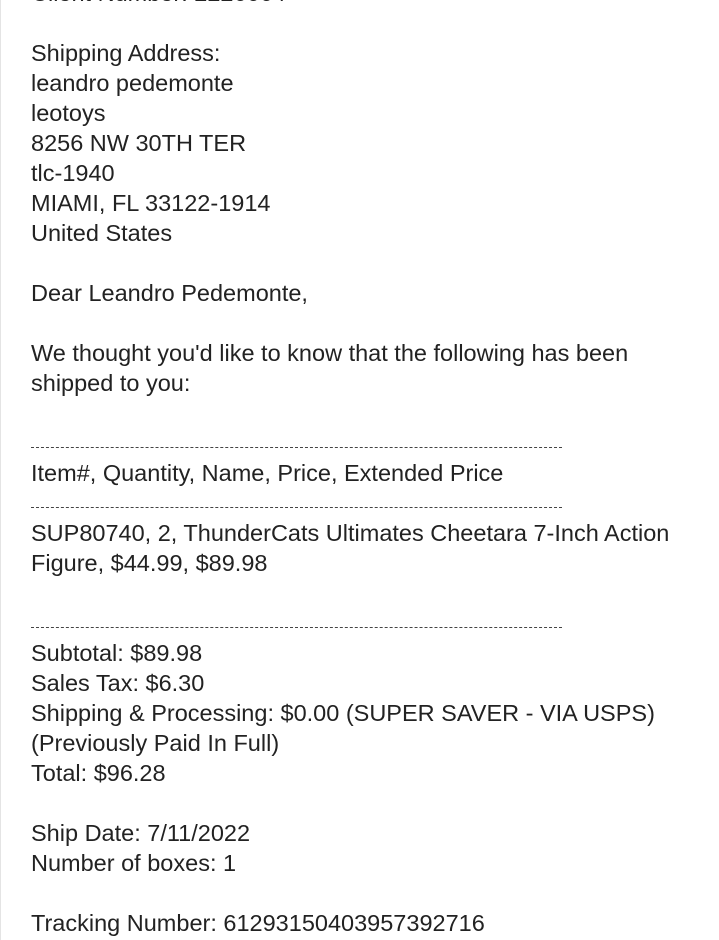 Image resolution: width=719 pixels, height=940 pixels. Describe the element at coordinates (169, 293) in the screenshot. I see `greeting: Dear Leandro Pedemonte,` at that location.